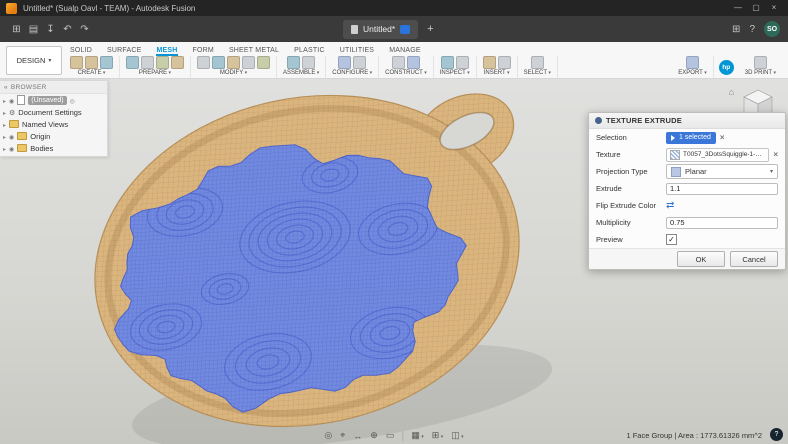 This screenshot has width=788, height=444. What do you see at coordinates (437, 435) in the screenshot?
I see `grid-settings-icon: ⊞` at bounding box center [437, 435].